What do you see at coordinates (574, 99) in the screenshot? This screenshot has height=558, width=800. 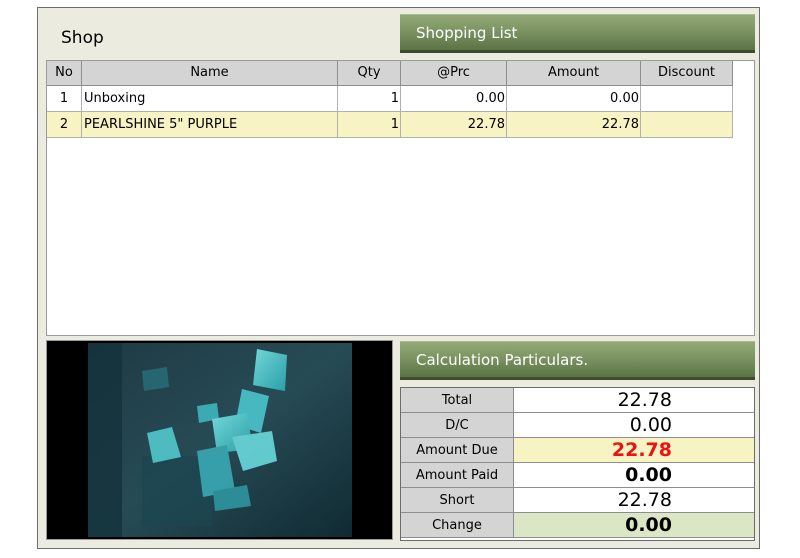 I see `row-amount-cell: 0.00` at bounding box center [574, 99].